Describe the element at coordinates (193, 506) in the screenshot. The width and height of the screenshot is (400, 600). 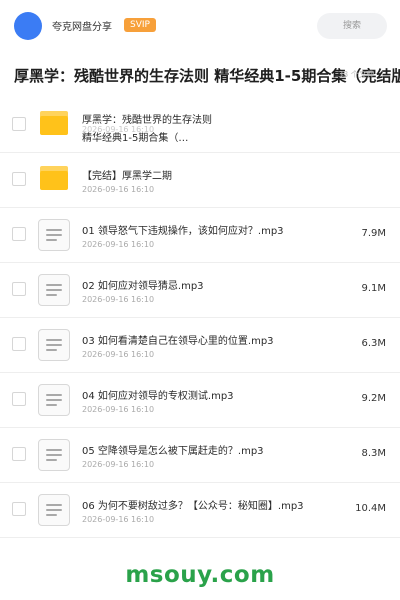
I see `file-name: 06 为何不要树敌过多？【公众号：秘知圈】.mp3` at that location.